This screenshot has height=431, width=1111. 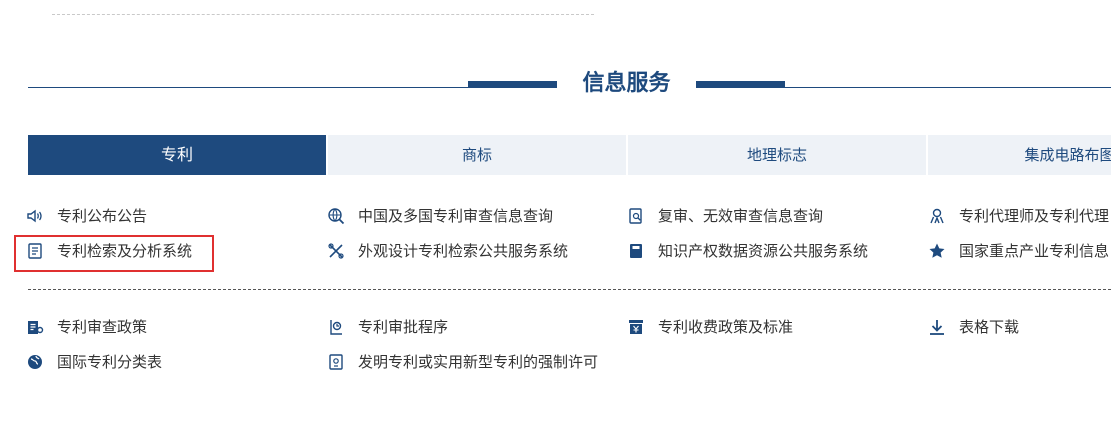 I want to click on link-patent-agent: 专利代理师及专利代理, so click(x=1018, y=216).